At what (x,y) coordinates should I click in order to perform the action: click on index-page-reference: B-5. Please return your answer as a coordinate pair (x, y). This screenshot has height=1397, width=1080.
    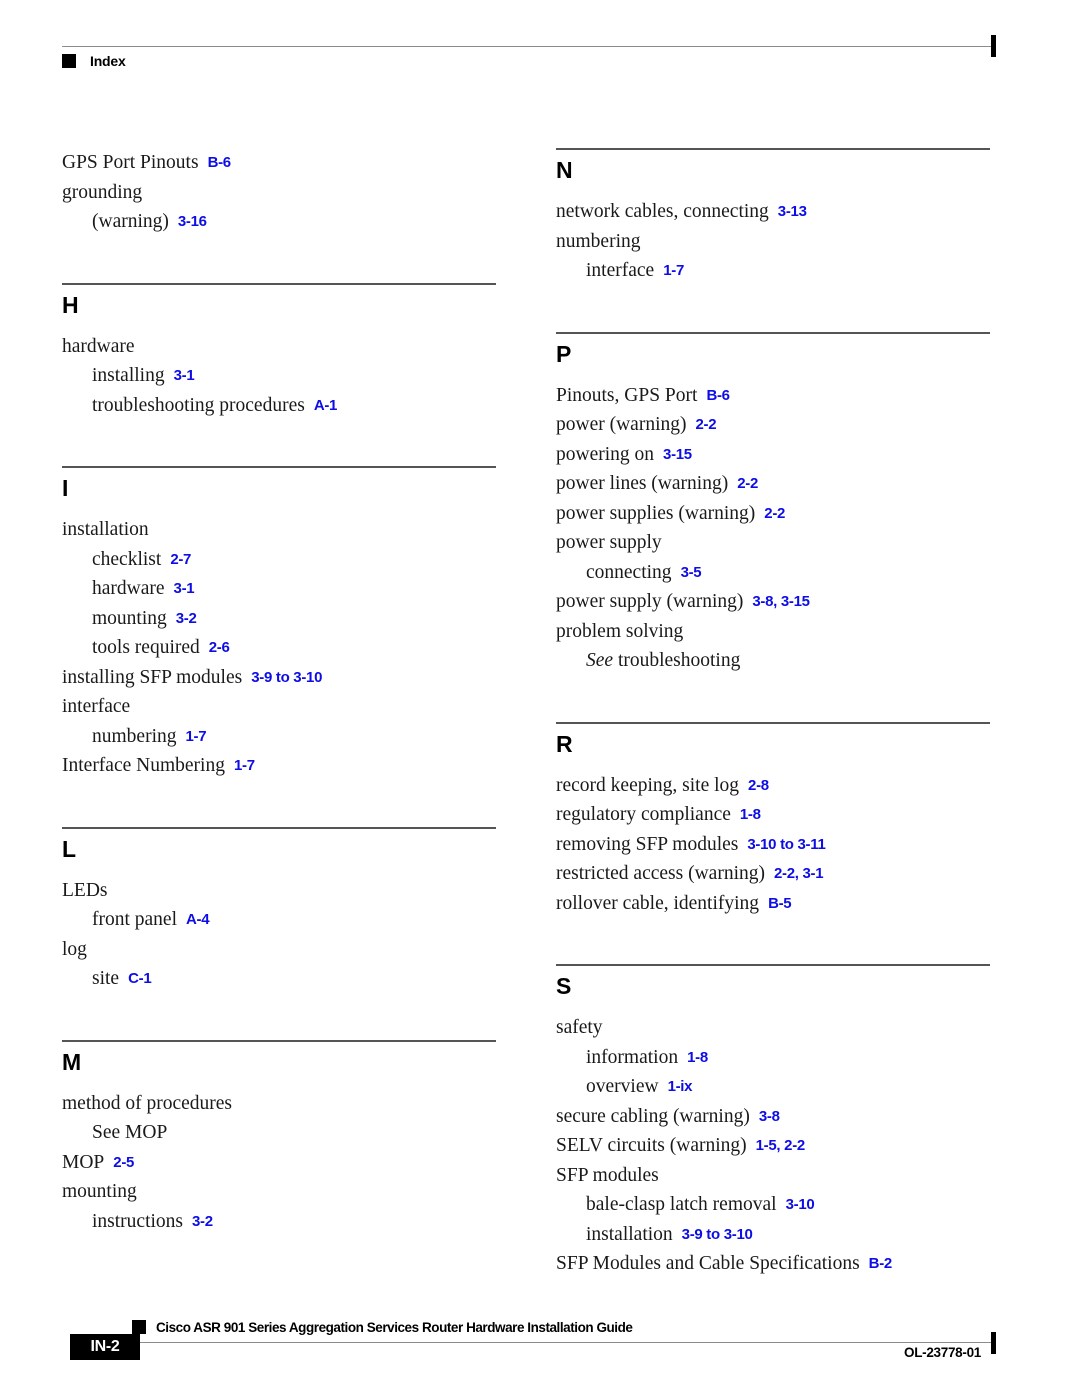
    Looking at the image, I should click on (780, 903).